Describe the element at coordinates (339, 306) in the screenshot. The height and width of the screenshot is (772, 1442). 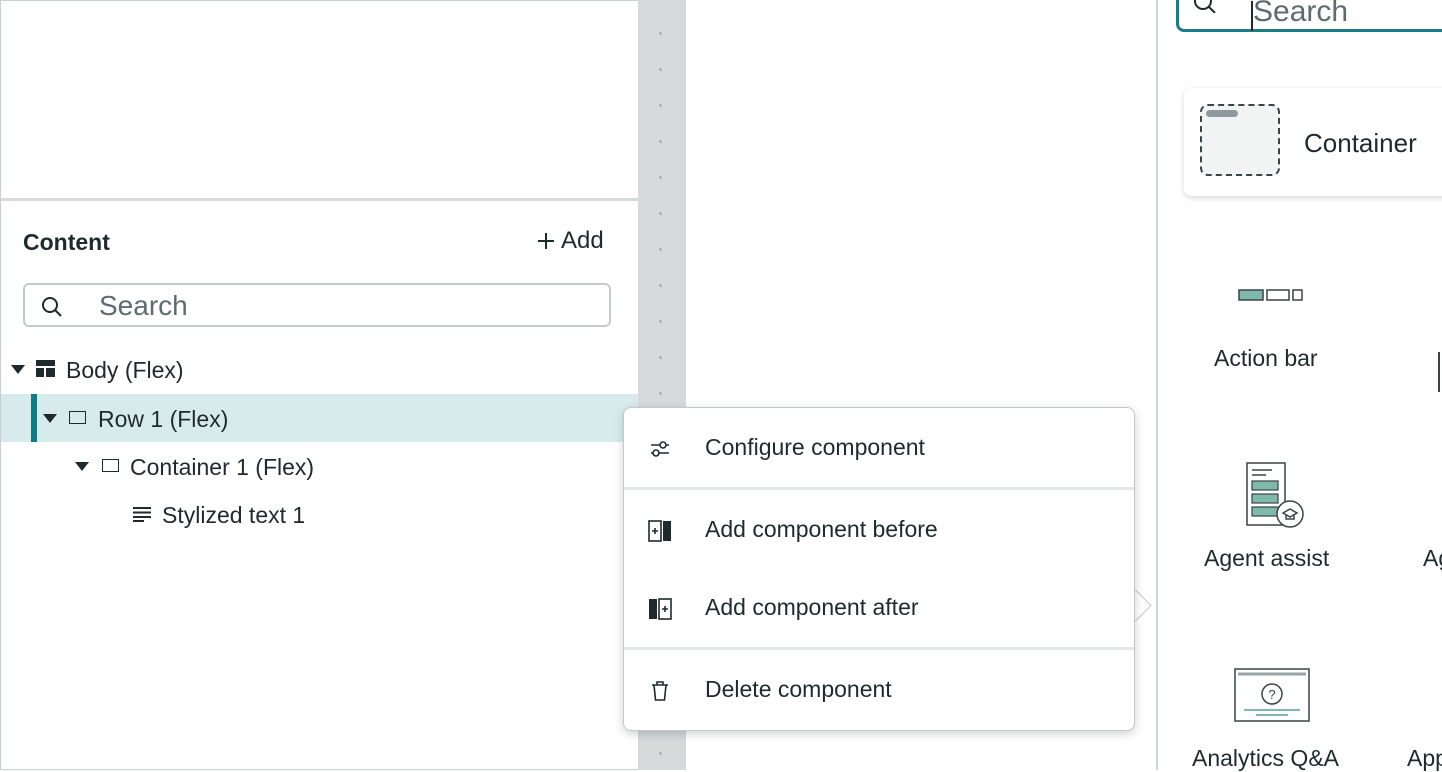
I see `content-search-input` at that location.